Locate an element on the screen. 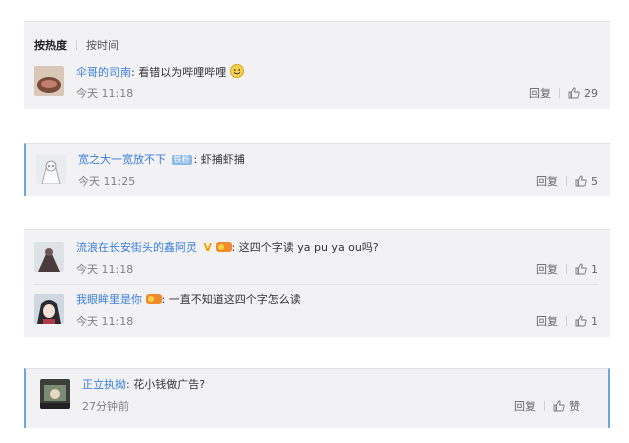 The image size is (629, 443). comment-line: 正立执拗: 花小钱做广告? is located at coordinates (143, 385).